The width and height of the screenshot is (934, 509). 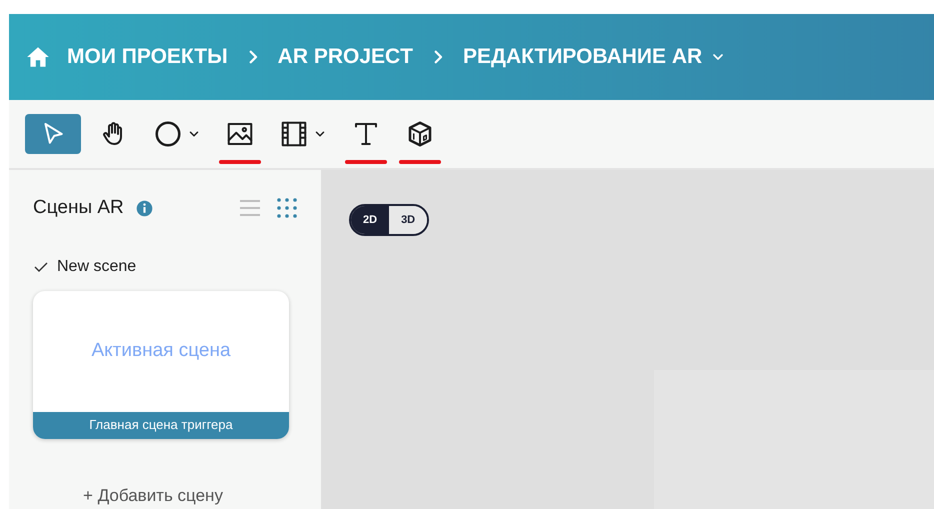 What do you see at coordinates (287, 208) in the screenshot?
I see `grid-view-icon` at bounding box center [287, 208].